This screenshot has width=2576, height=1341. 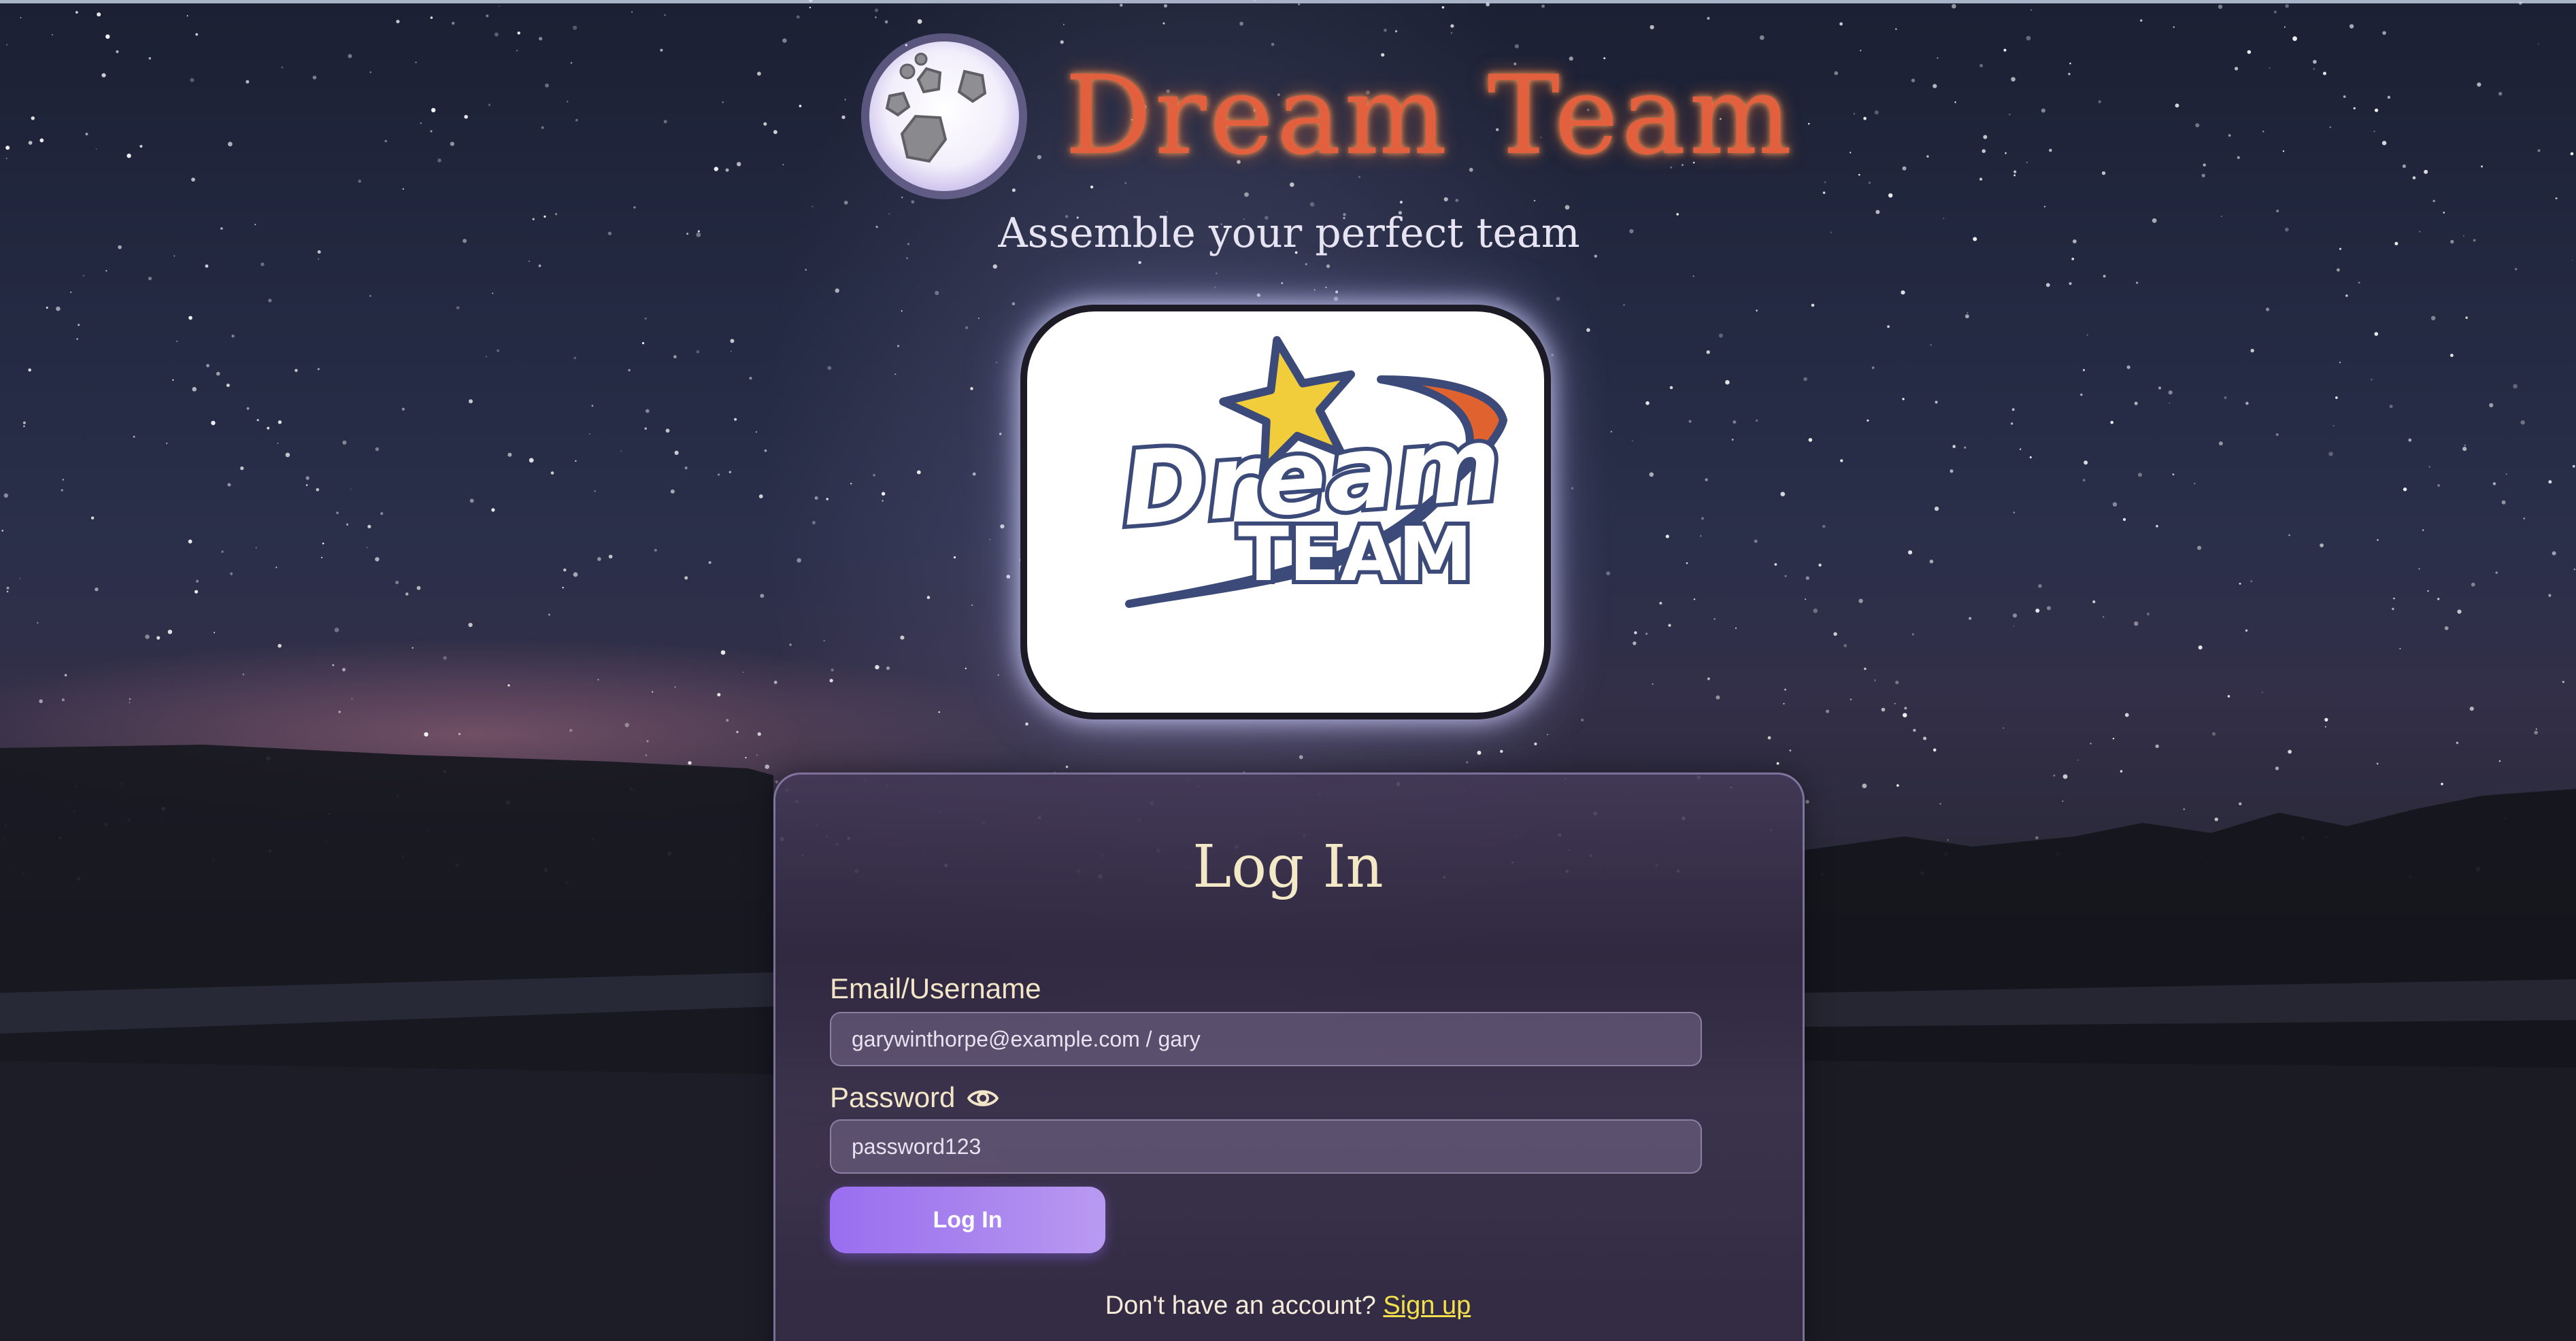 I want to click on app-title: Dream Team, so click(x=1430, y=116).